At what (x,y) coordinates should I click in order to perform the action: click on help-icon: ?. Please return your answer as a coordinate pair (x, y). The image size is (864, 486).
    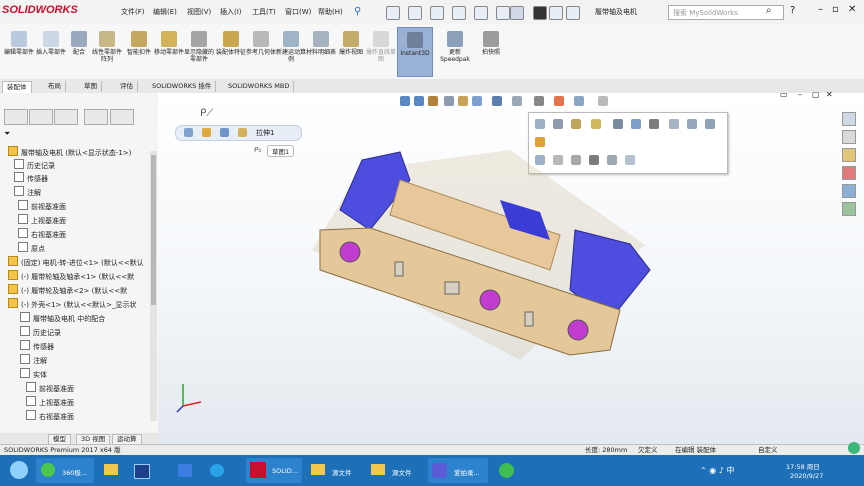
    Looking at the image, I should click on (792, 10).